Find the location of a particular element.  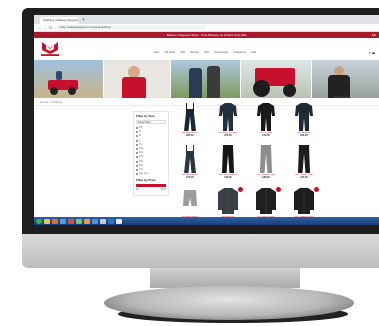

size-option-label: One size is located at coordinates (144, 174).